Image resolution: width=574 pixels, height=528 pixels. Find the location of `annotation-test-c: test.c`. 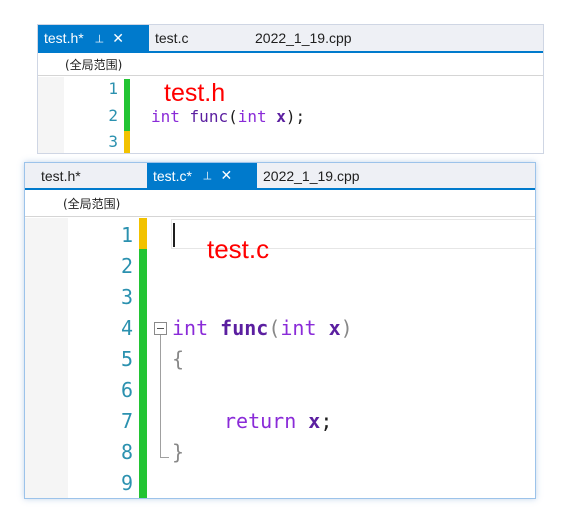

annotation-test-c: test.c is located at coordinates (238, 249).